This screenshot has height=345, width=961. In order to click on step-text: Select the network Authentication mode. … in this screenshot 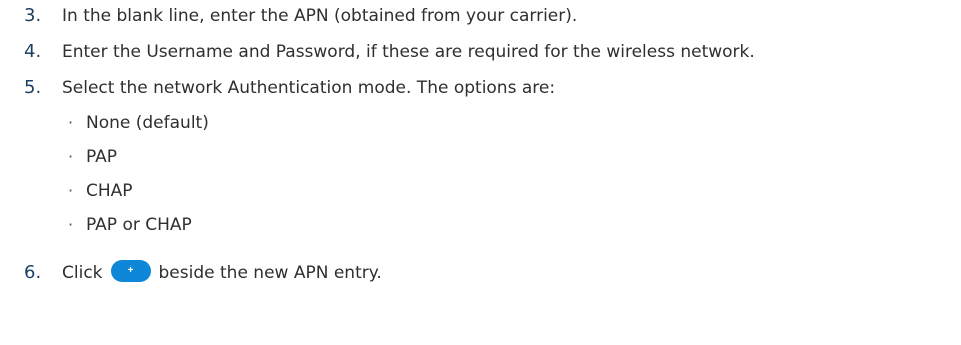, I will do `click(309, 88)`.